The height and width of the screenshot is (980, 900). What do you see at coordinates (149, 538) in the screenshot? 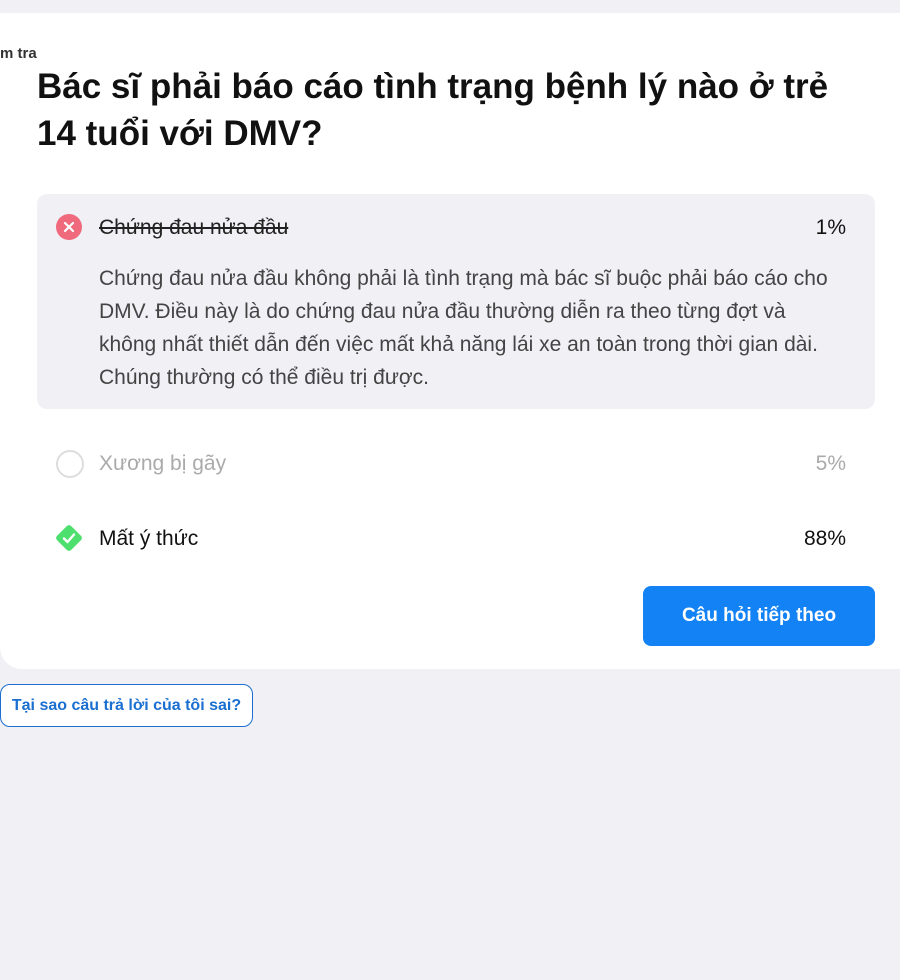
I see `answer-label: Mất ý thức` at bounding box center [149, 538].